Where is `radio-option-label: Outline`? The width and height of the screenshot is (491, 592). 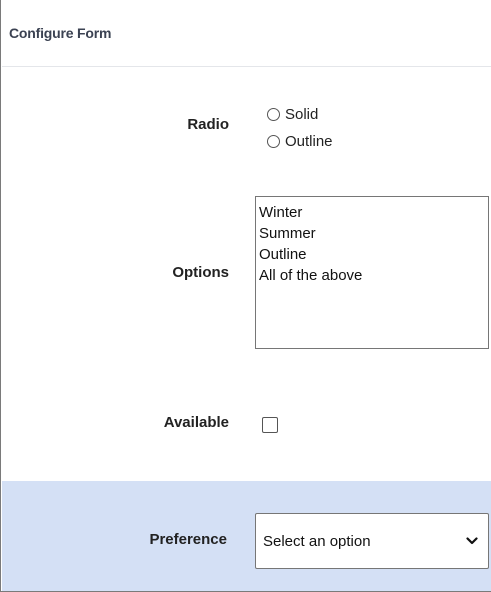
radio-option-label: Outline is located at coordinates (309, 141).